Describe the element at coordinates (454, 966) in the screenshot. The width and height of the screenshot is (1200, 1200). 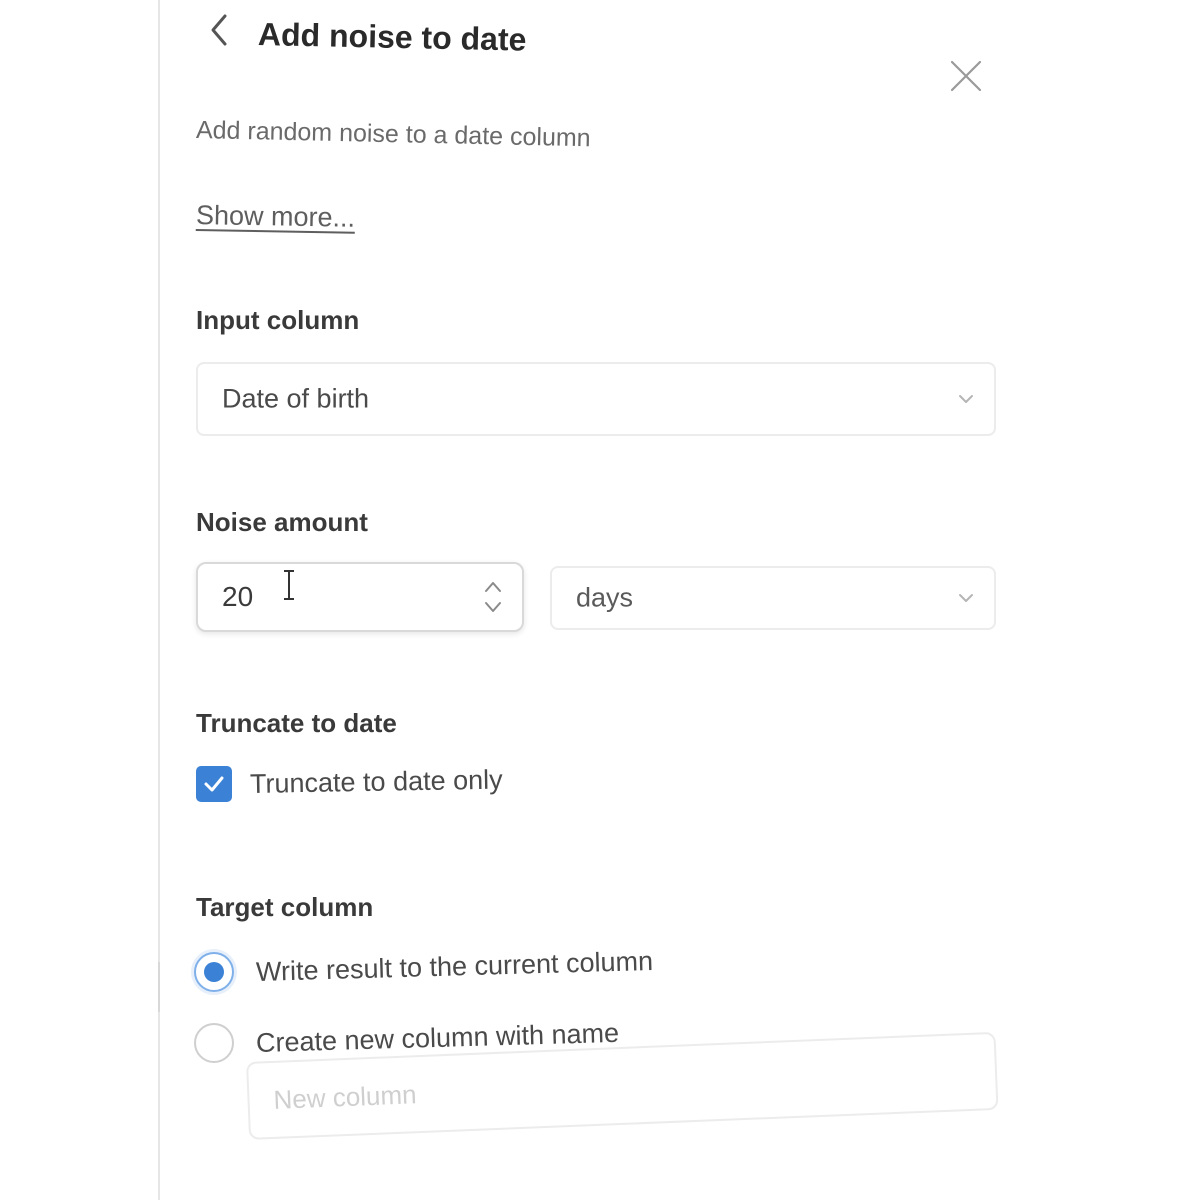
I see `radio-write-current-label: Write result to the current column` at that location.